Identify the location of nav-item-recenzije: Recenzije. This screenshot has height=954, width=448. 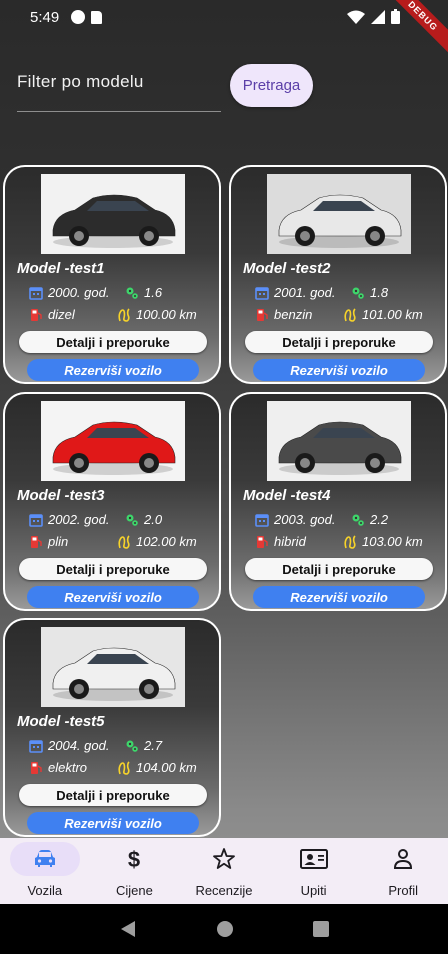
(224, 871).